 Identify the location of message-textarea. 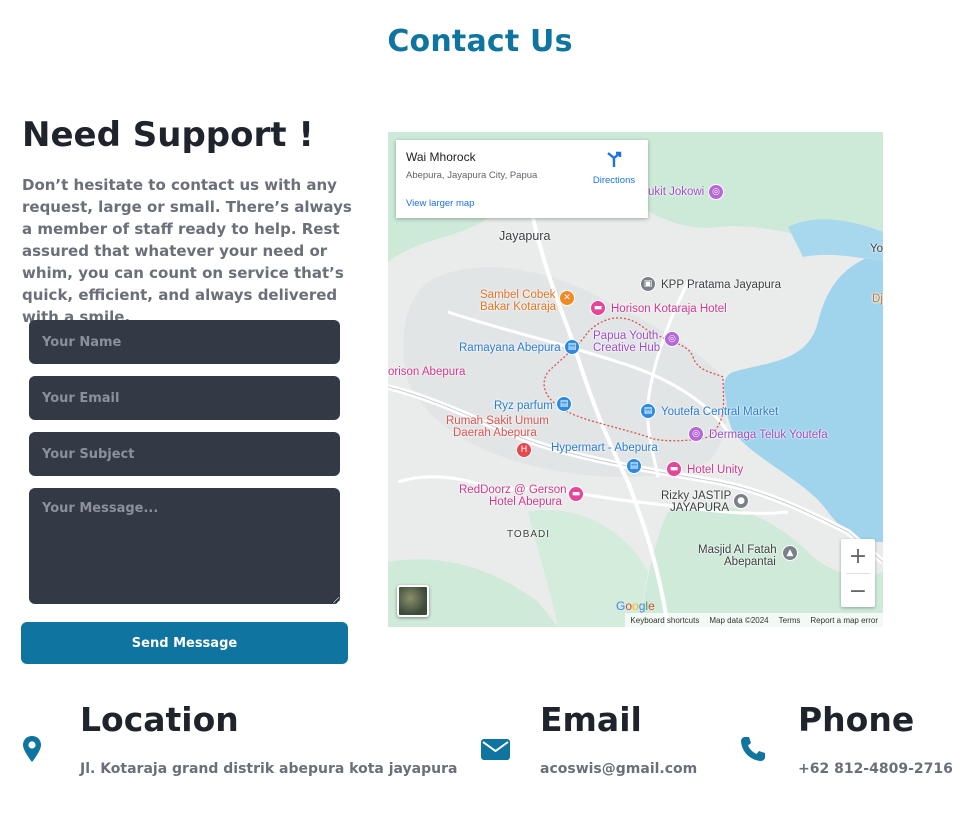
(184, 546).